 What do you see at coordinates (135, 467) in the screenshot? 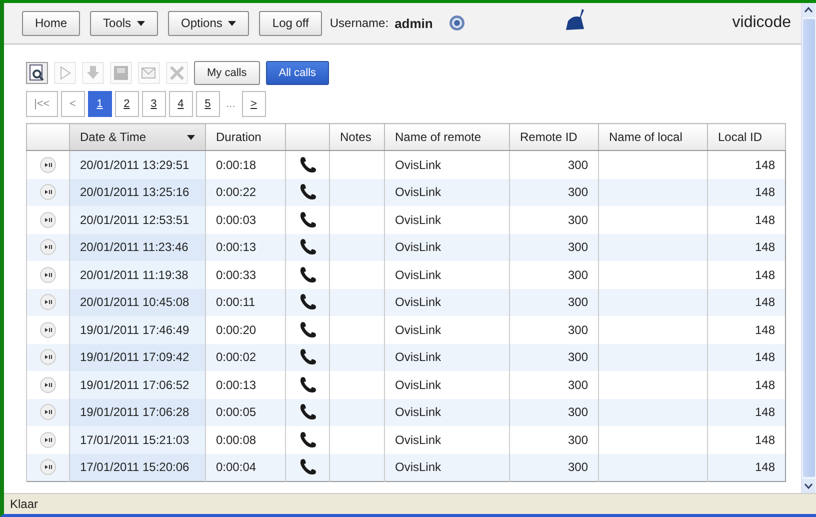
I see `table-cell: 17/01/2011 15:20:06` at bounding box center [135, 467].